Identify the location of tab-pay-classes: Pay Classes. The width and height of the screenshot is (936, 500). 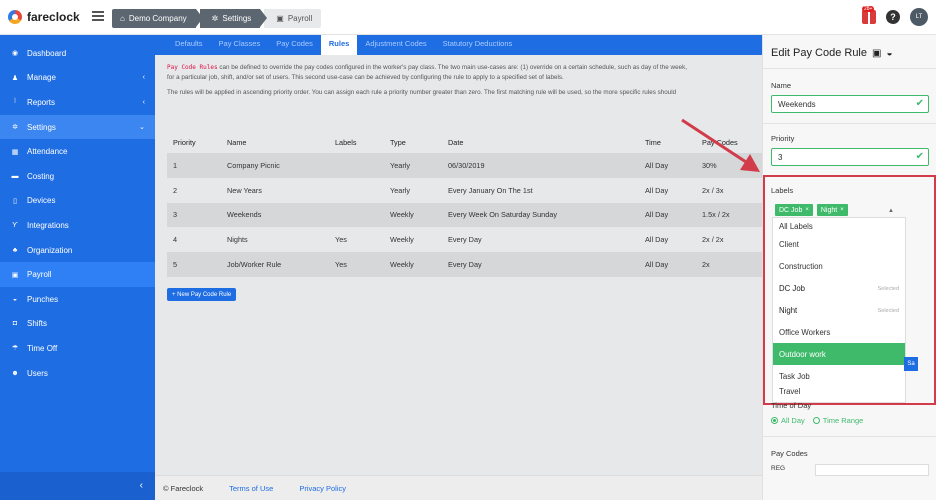
(240, 45).